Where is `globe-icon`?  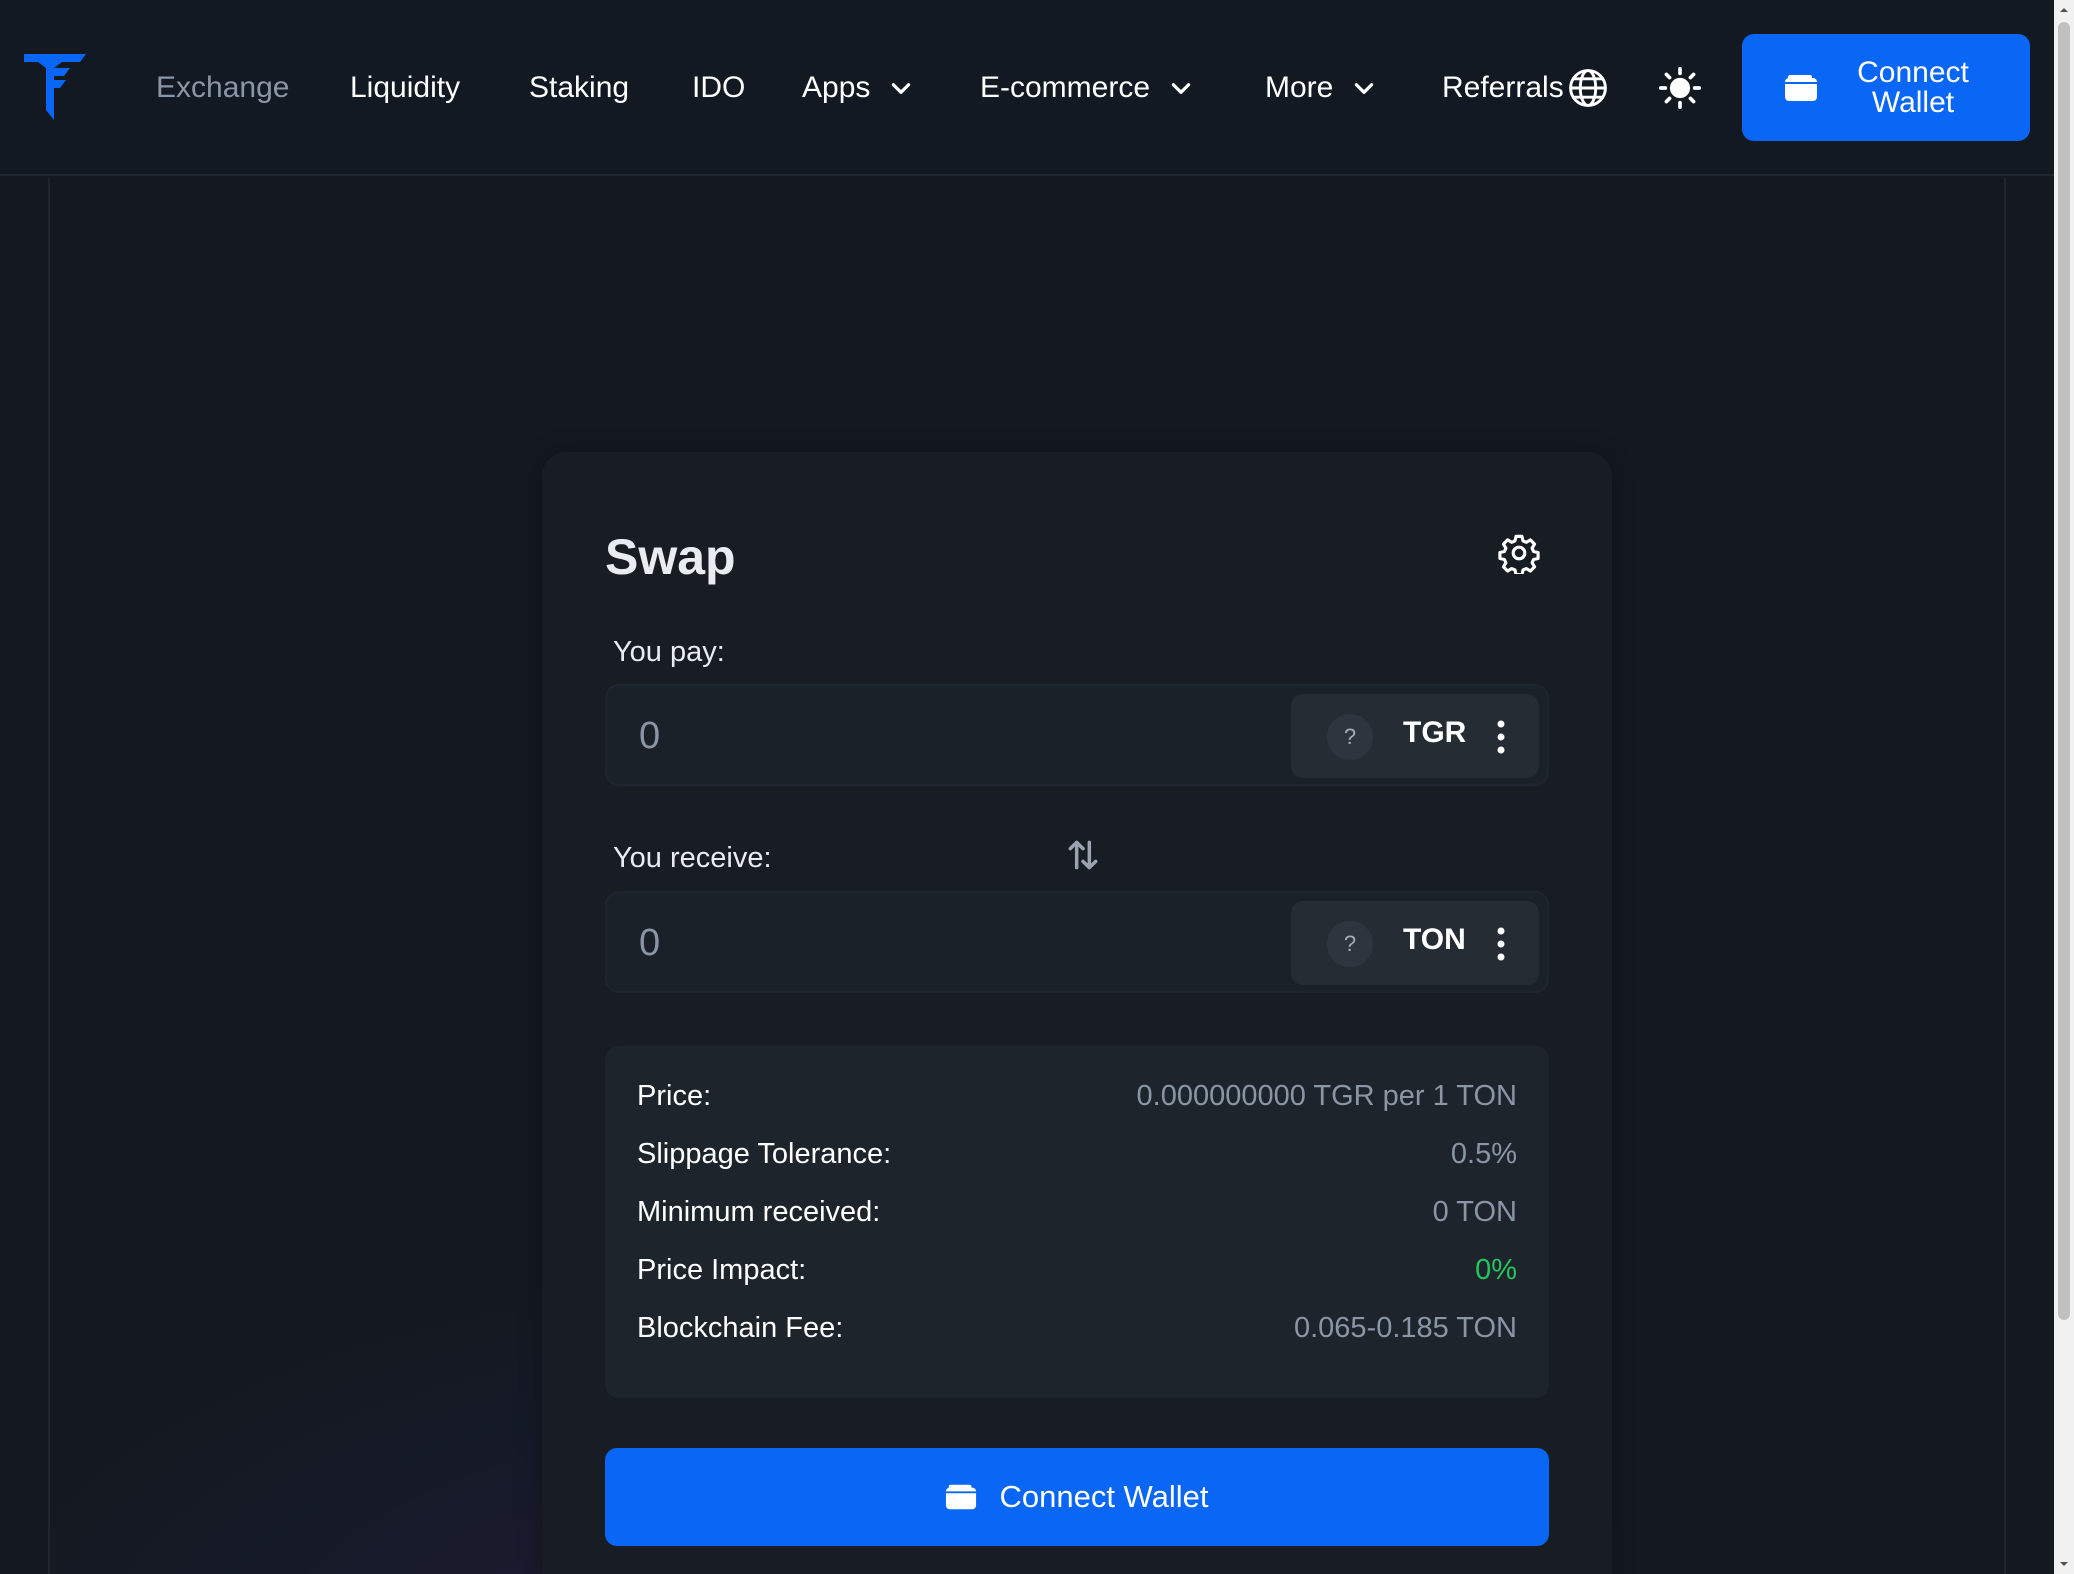 globe-icon is located at coordinates (1588, 88).